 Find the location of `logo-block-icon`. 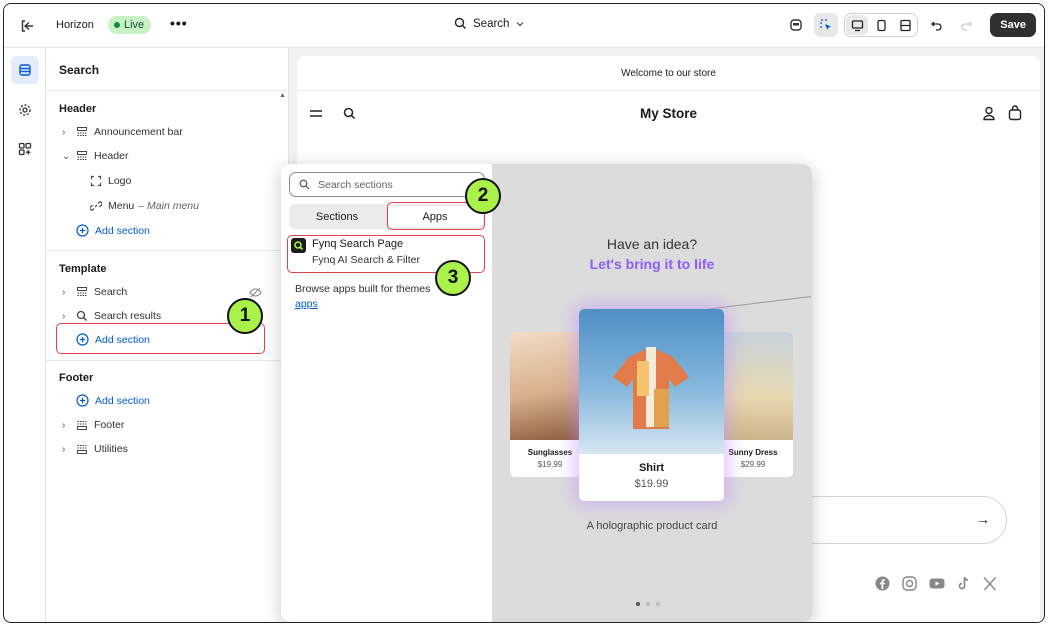

logo-block-icon is located at coordinates (96, 181).